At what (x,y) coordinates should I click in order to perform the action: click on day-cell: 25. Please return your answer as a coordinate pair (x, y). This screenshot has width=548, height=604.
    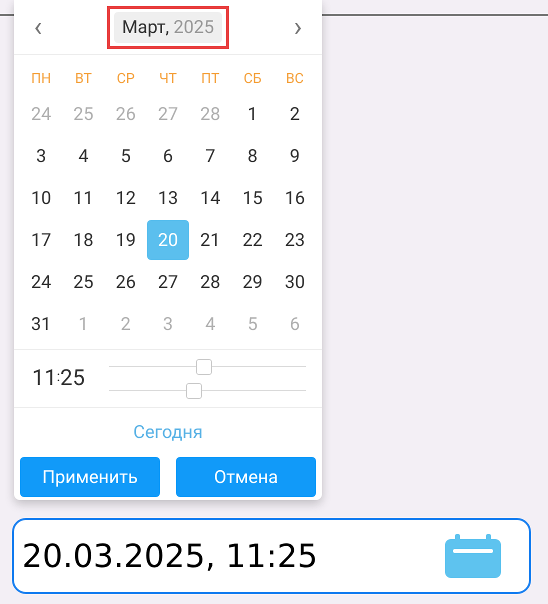
    Looking at the image, I should click on (83, 282).